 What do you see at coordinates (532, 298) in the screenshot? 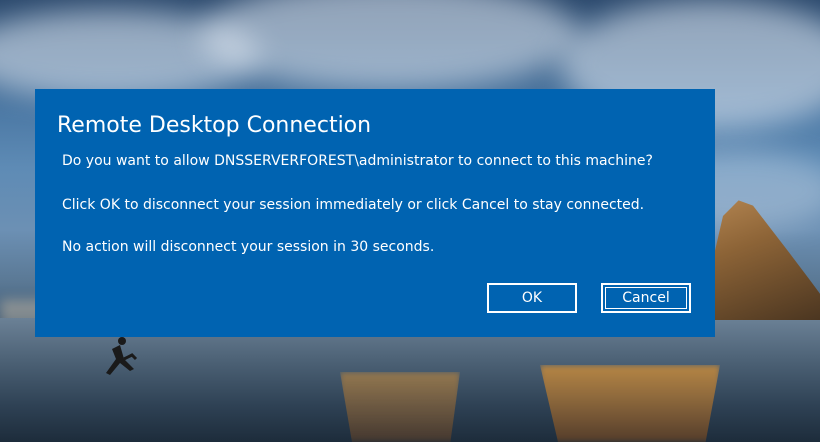
I see `ok-button: OK` at bounding box center [532, 298].